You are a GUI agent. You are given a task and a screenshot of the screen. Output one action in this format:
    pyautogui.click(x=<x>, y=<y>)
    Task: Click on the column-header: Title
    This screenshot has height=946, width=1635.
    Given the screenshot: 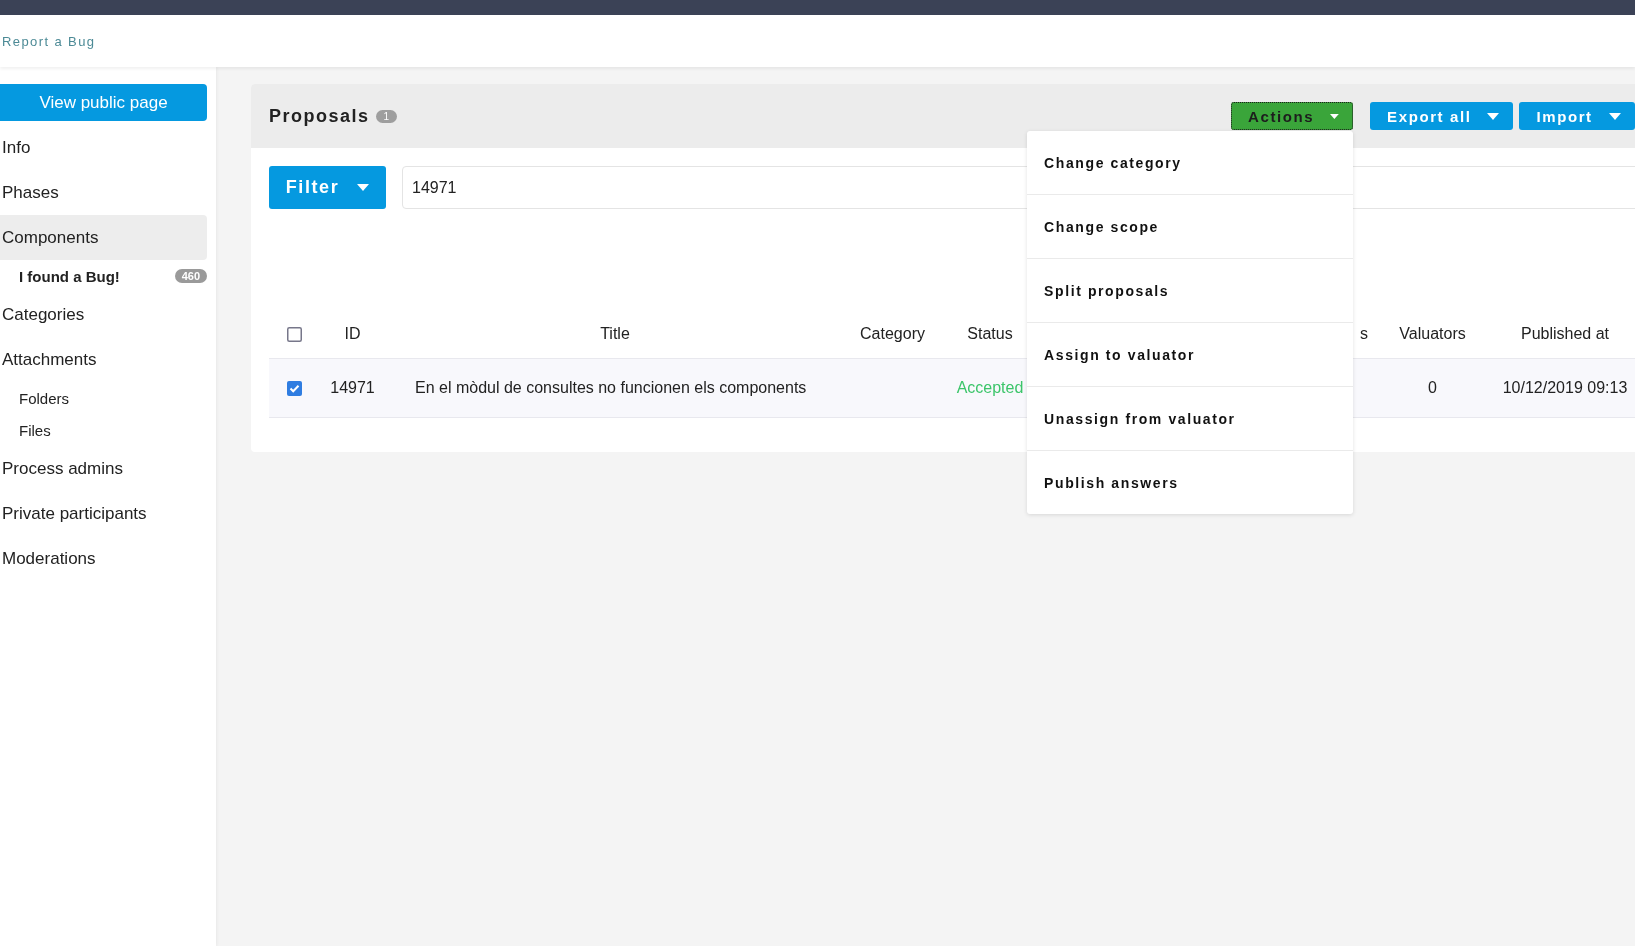 What is the action you would take?
    pyautogui.click(x=615, y=334)
    